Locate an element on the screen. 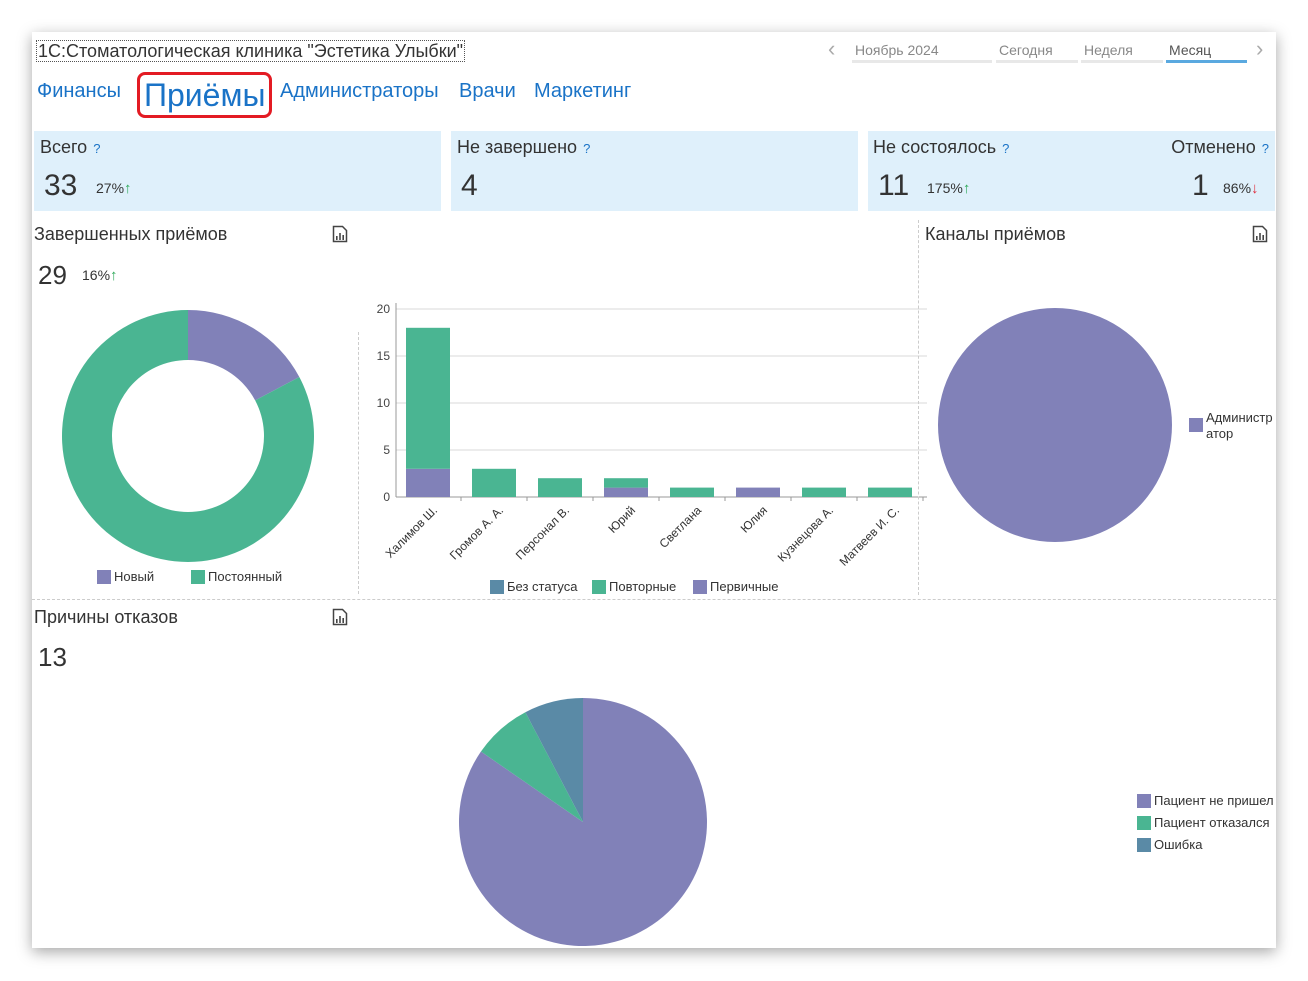 The image size is (1308, 981). period-week: Неделя is located at coordinates (1122, 52).